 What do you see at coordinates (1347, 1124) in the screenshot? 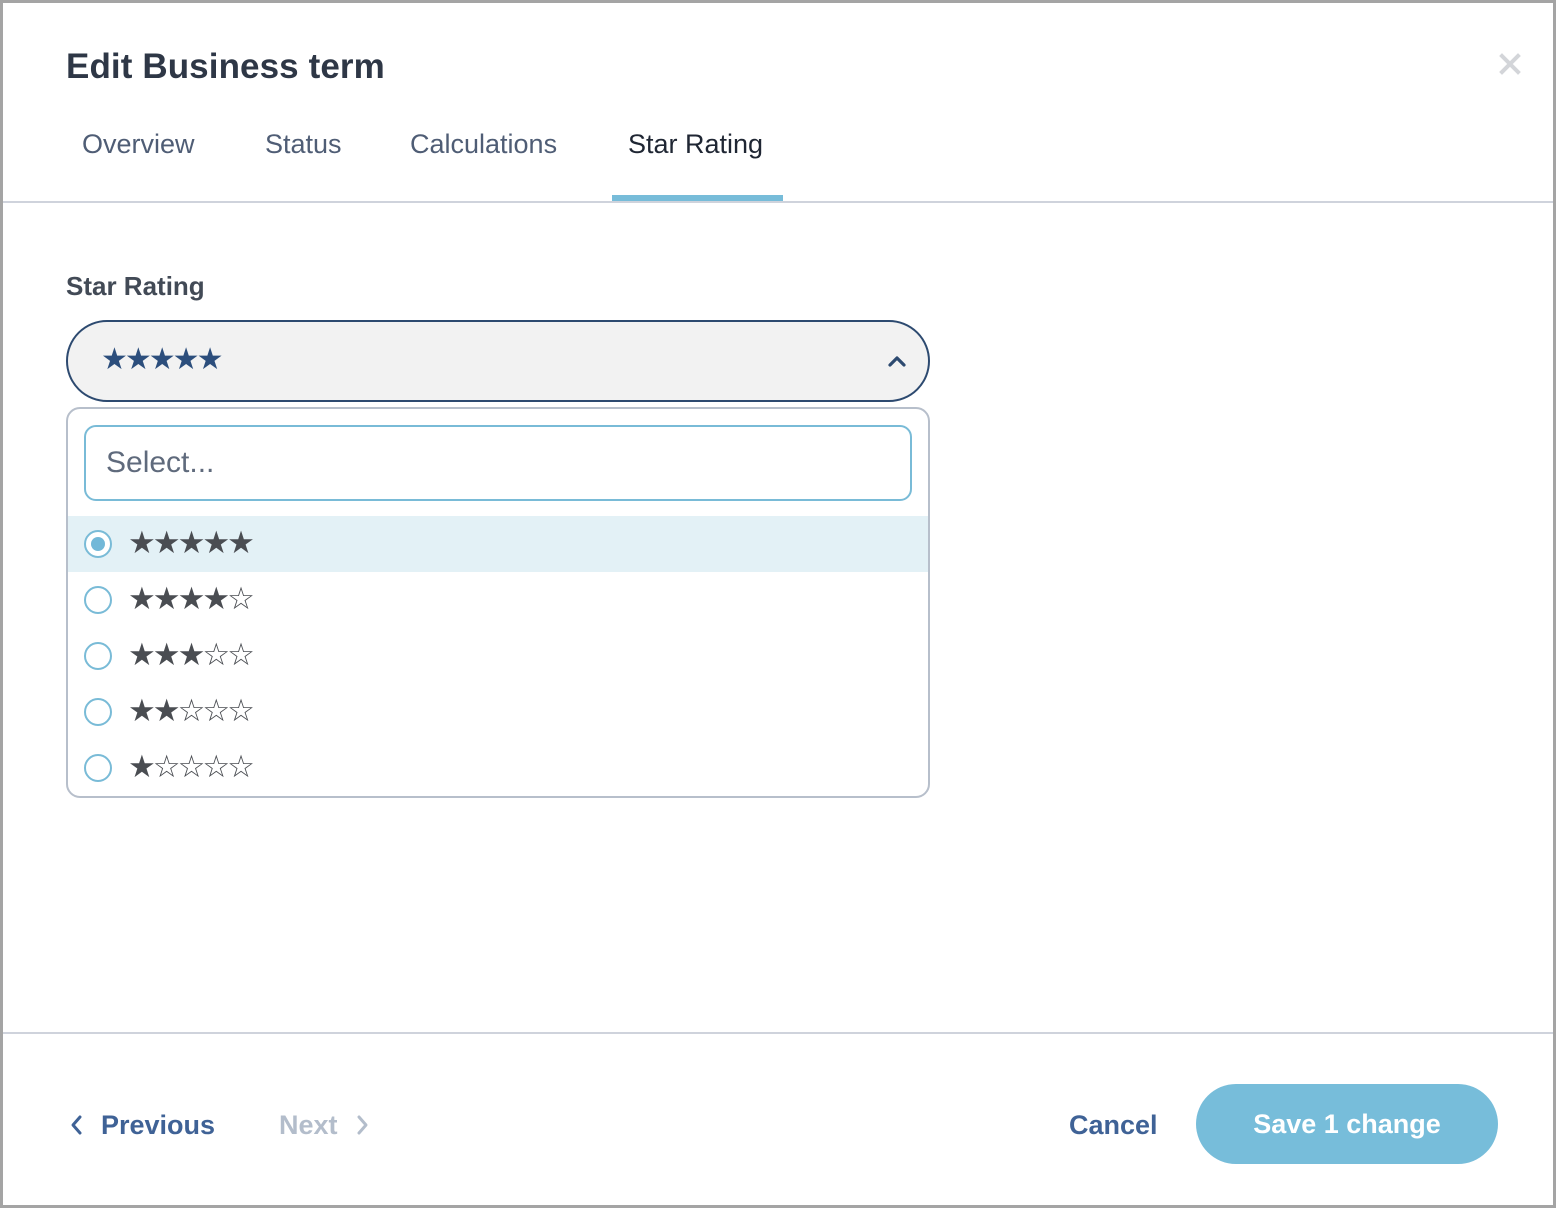
I see `save-button: Save 1 change` at bounding box center [1347, 1124].